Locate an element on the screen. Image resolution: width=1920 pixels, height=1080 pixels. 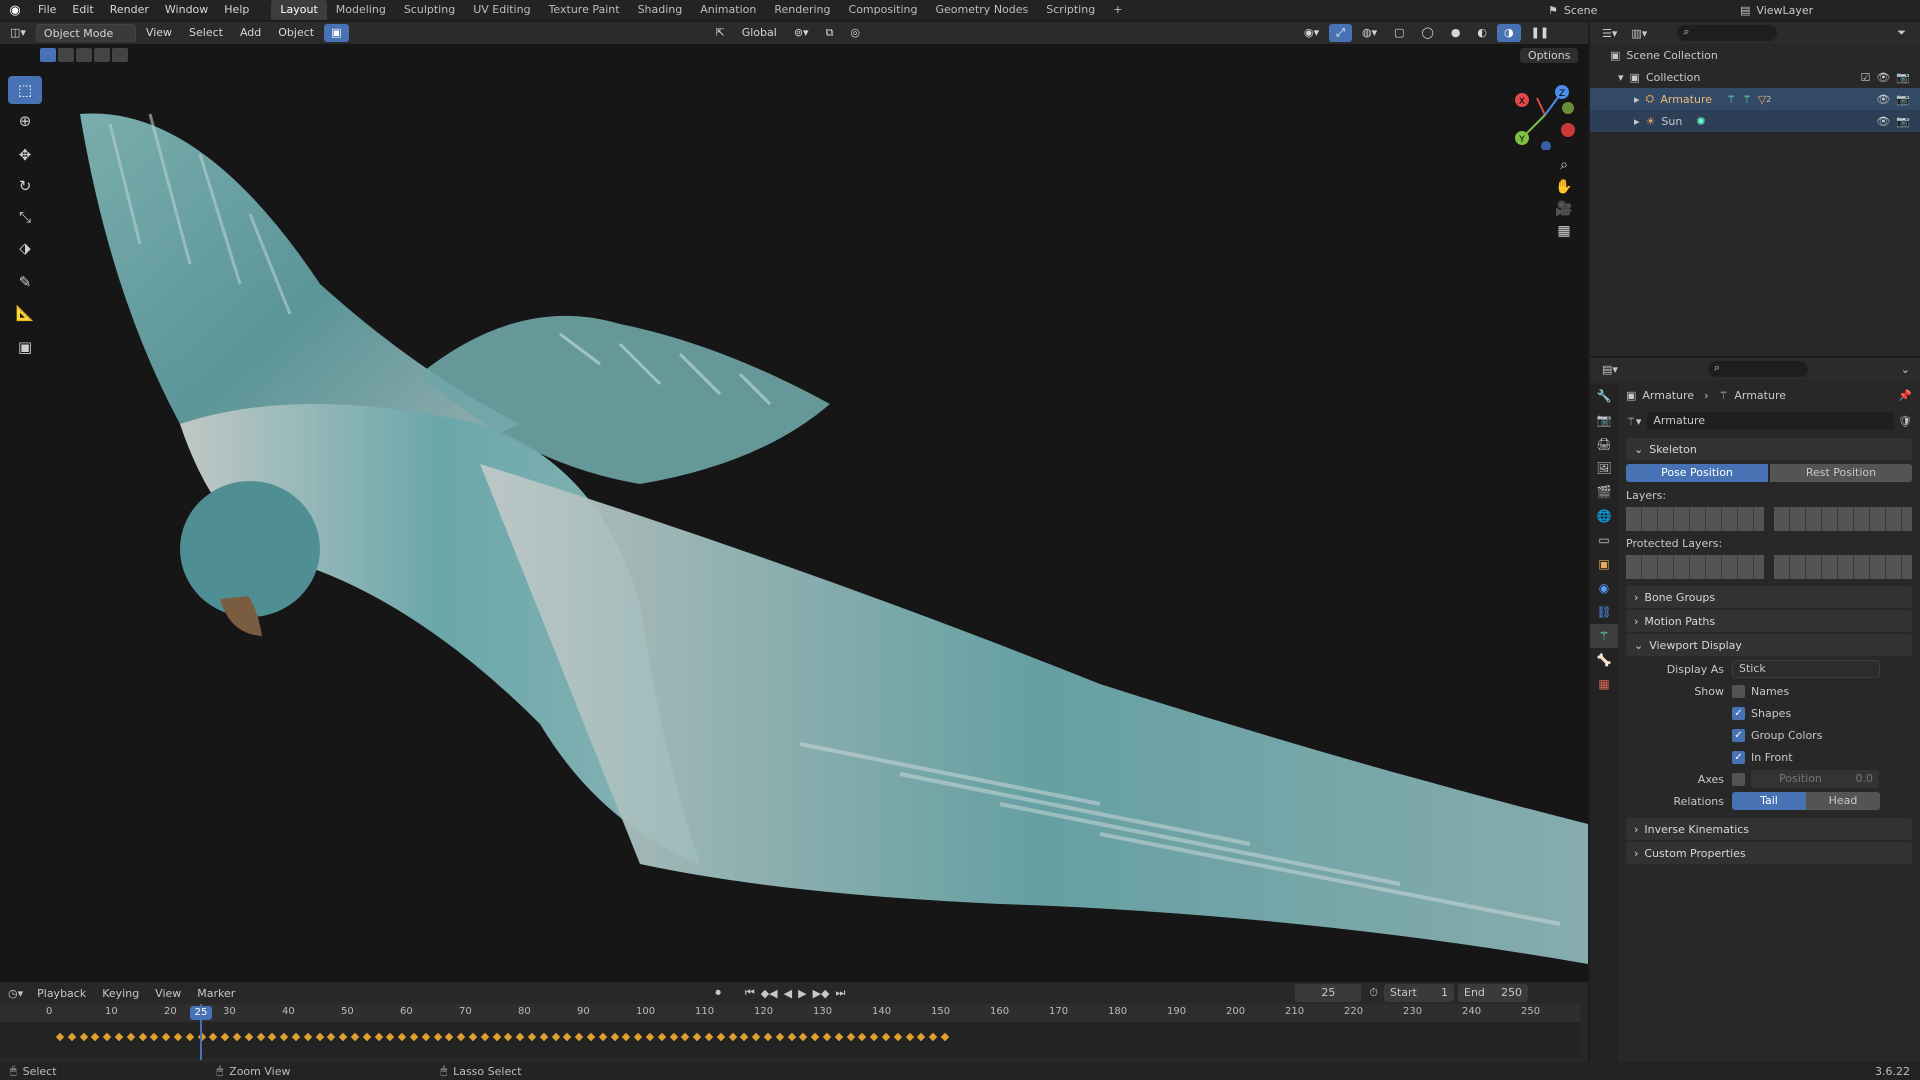
menu-window: Window is located at coordinates (186, 10).